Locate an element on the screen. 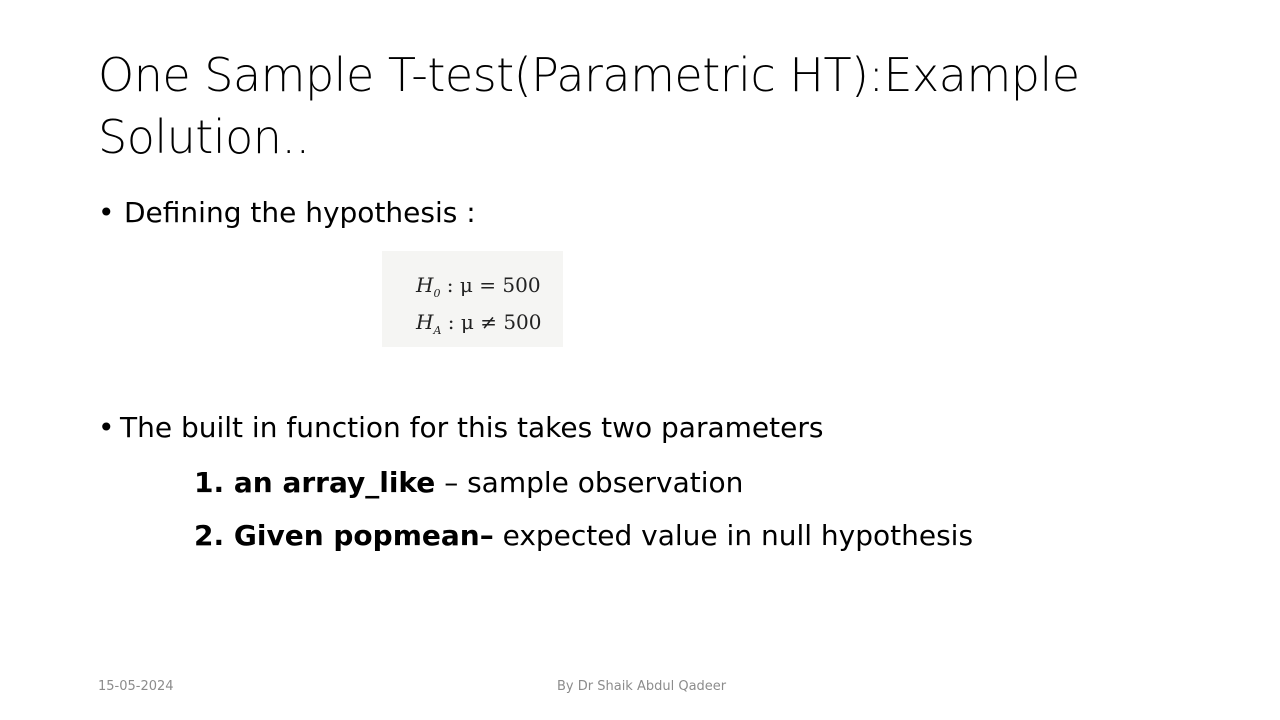 The height and width of the screenshot is (720, 1280). bullet-defining-hypothesis: • Defining the hypothesis : is located at coordinates (287, 212).